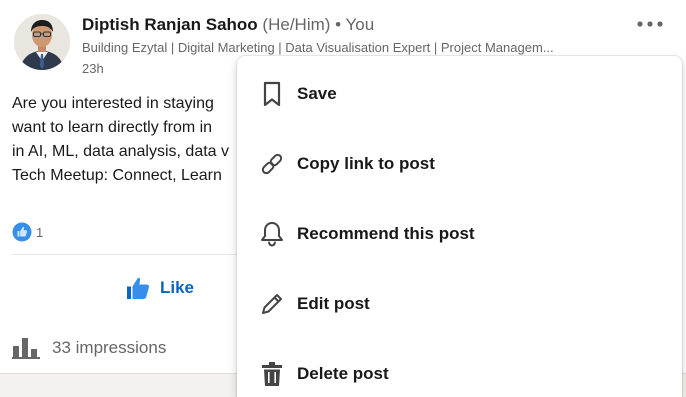  What do you see at coordinates (130, 254) in the screenshot?
I see `divider` at bounding box center [130, 254].